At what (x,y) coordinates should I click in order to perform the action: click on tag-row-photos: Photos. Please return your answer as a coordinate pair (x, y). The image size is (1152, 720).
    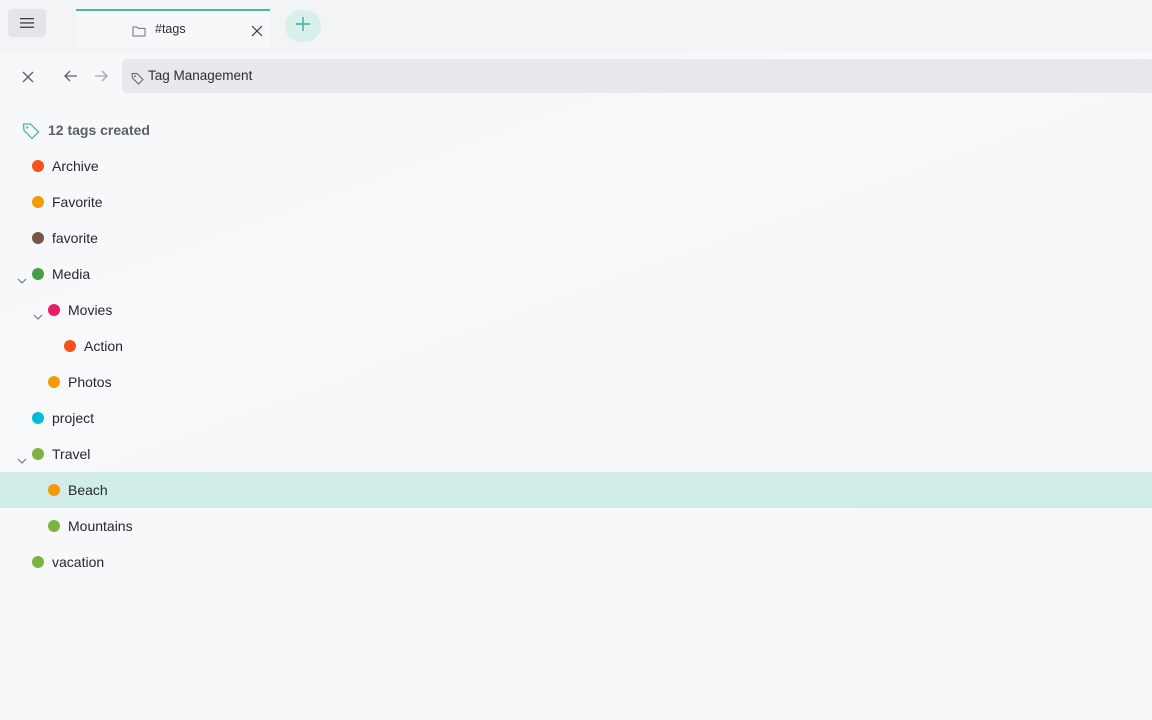
    Looking at the image, I should click on (576, 382).